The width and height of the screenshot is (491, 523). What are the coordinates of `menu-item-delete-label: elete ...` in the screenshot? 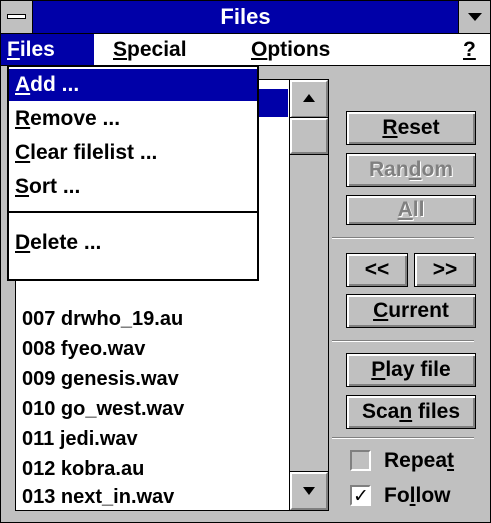 It's located at (66, 242).